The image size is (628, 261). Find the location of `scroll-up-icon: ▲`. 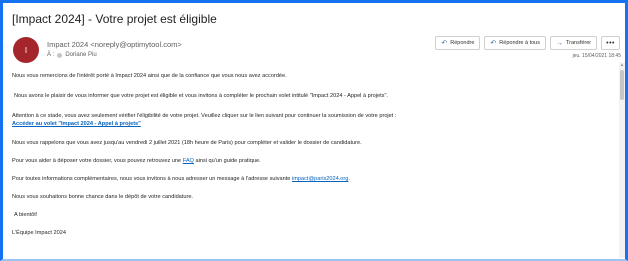

scroll-up-icon: ▲ is located at coordinates (622, 65).